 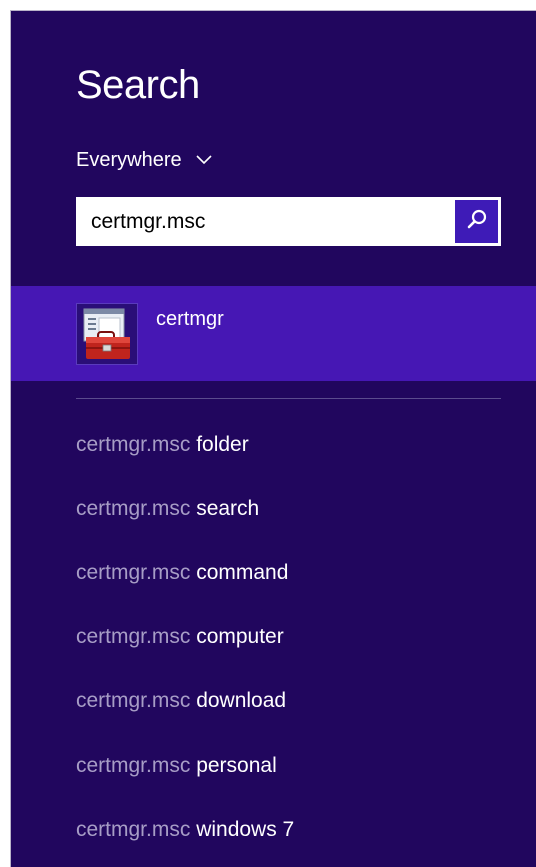 I want to click on suggestion-term: computer, so click(x=240, y=636).